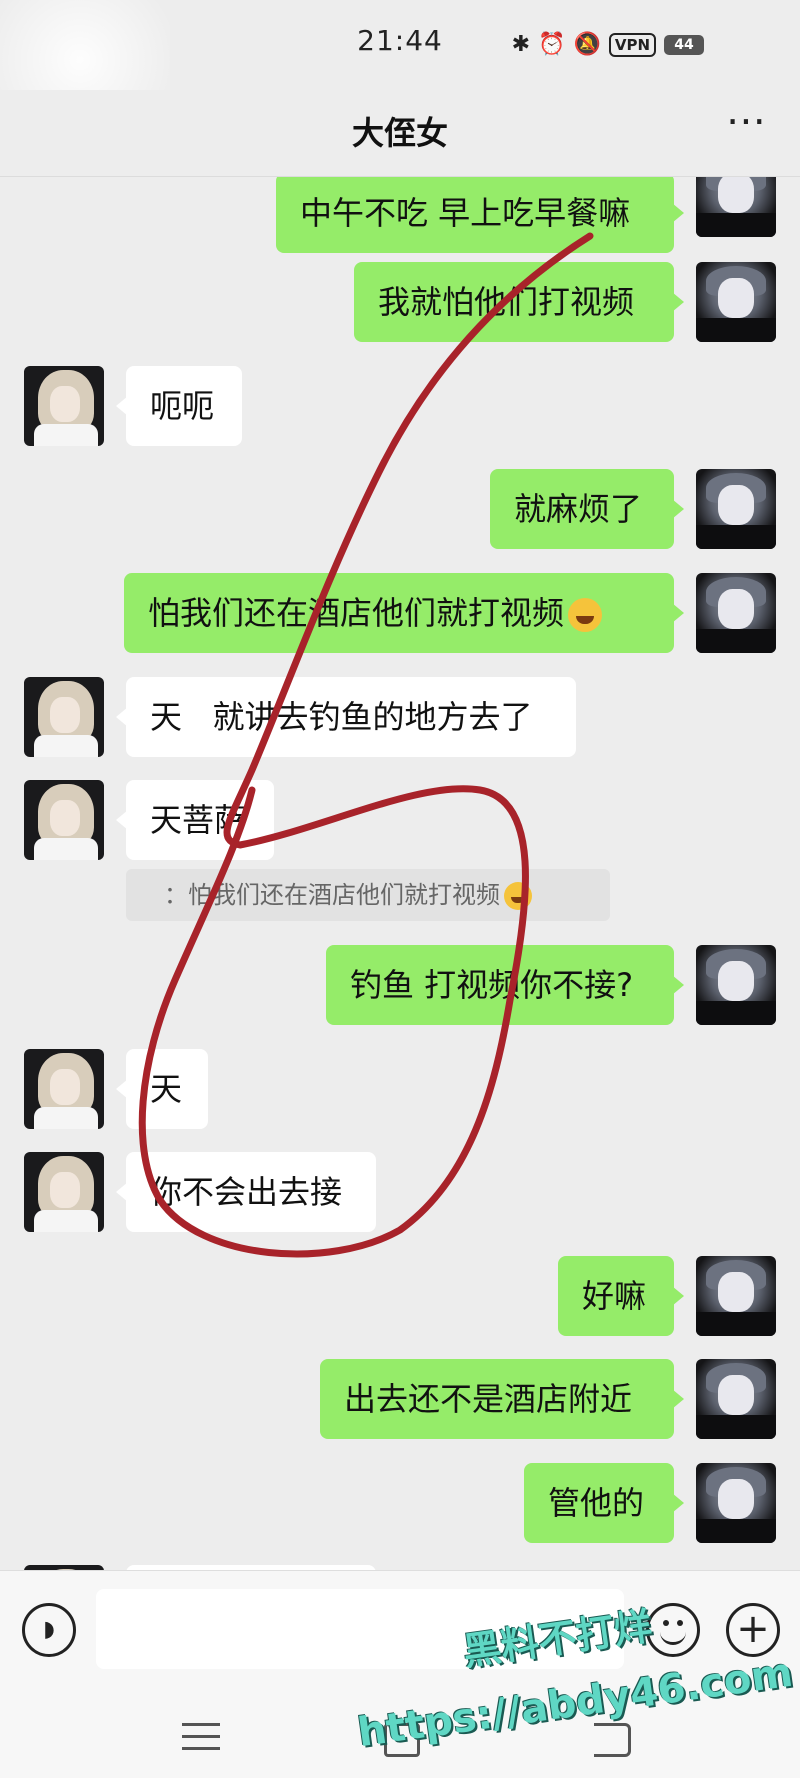 The image size is (800, 1778). I want to click on message-bubble-incoming: 天, so click(162, 1089).